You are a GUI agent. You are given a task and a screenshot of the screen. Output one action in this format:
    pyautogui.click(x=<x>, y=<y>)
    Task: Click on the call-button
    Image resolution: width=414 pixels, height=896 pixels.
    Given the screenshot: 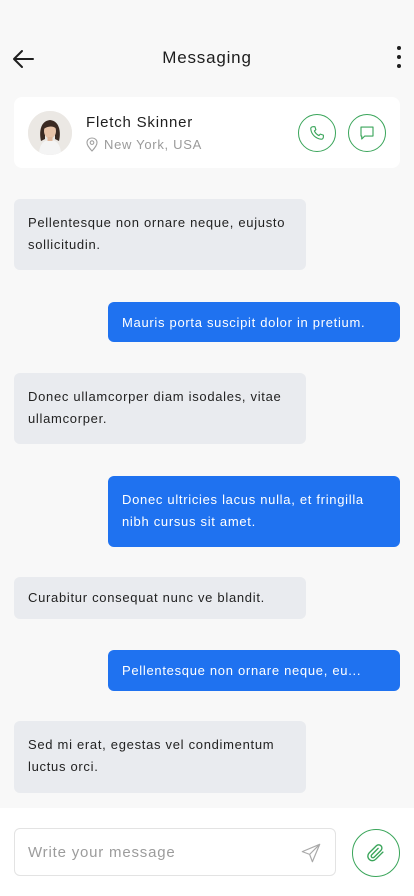 What is the action you would take?
    pyautogui.click(x=317, y=133)
    